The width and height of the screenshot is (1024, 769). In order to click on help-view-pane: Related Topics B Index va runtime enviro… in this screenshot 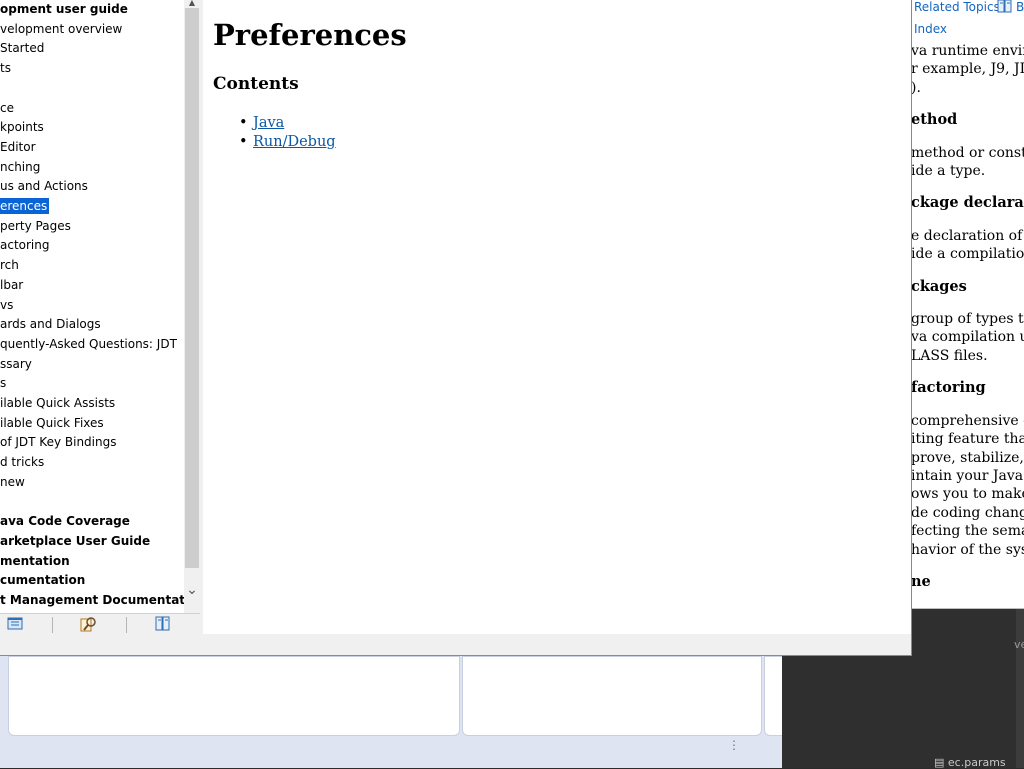, I will do `click(968, 304)`.